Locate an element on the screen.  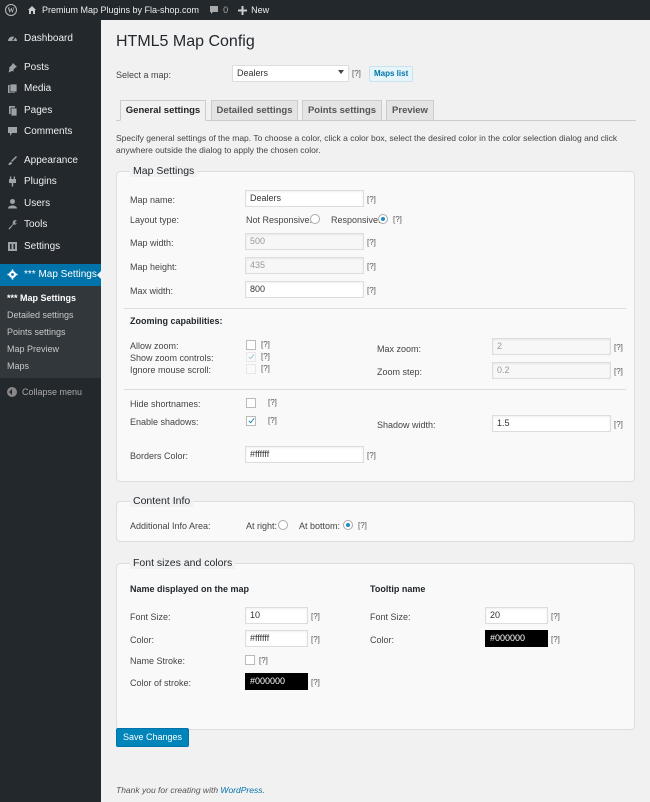
plug-icon is located at coordinates (12, 181).